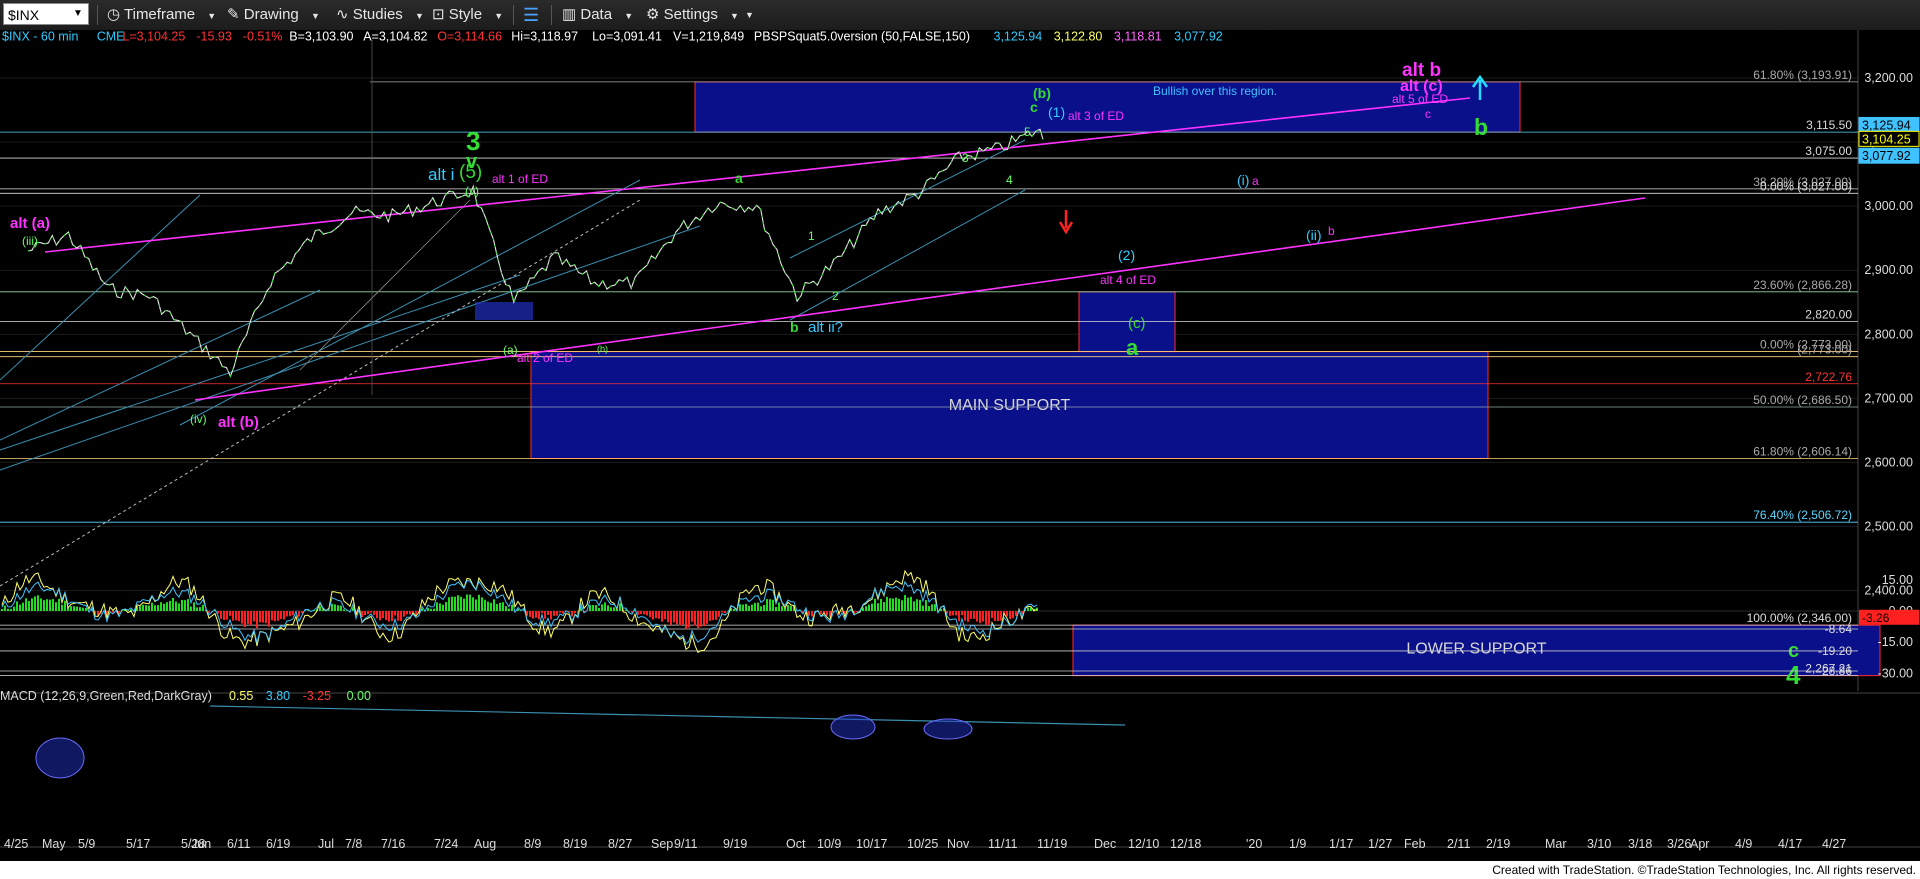  What do you see at coordinates (238, 422) in the screenshot?
I see `wave-label: alt (b)` at bounding box center [238, 422].